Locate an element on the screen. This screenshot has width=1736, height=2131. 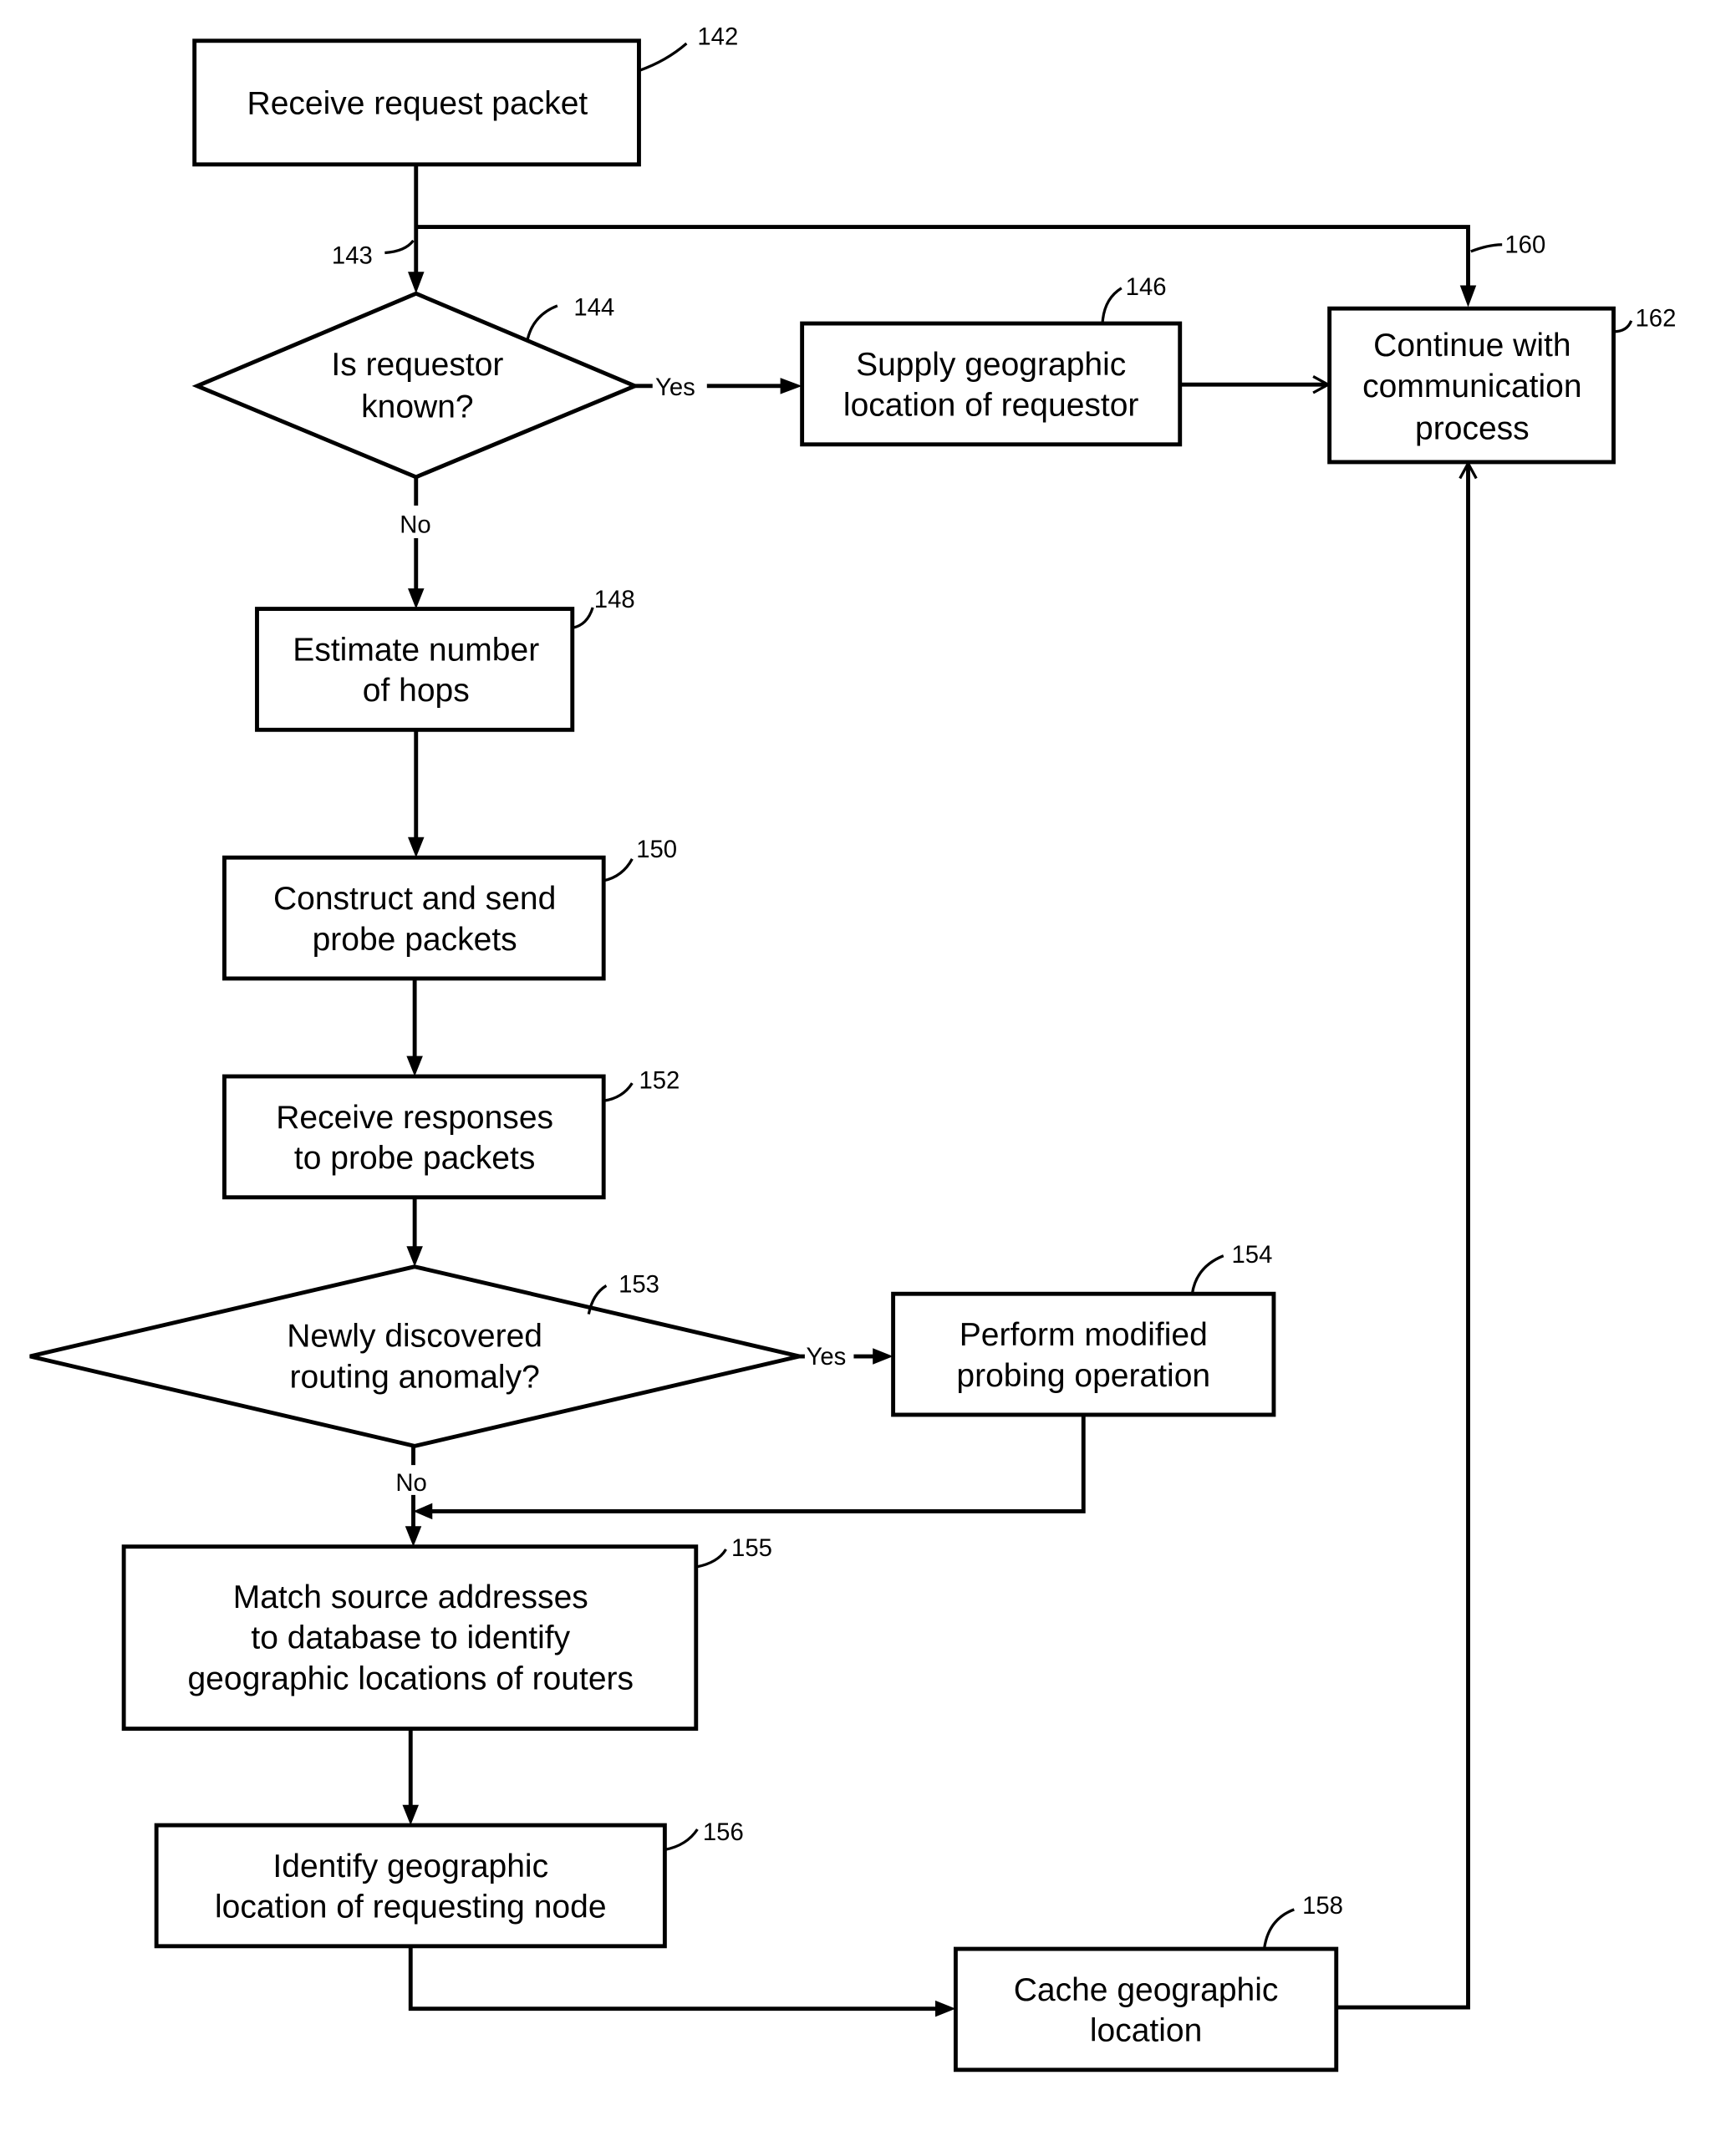
node-text: routing anomaly? is located at coordinates (414, 1377).